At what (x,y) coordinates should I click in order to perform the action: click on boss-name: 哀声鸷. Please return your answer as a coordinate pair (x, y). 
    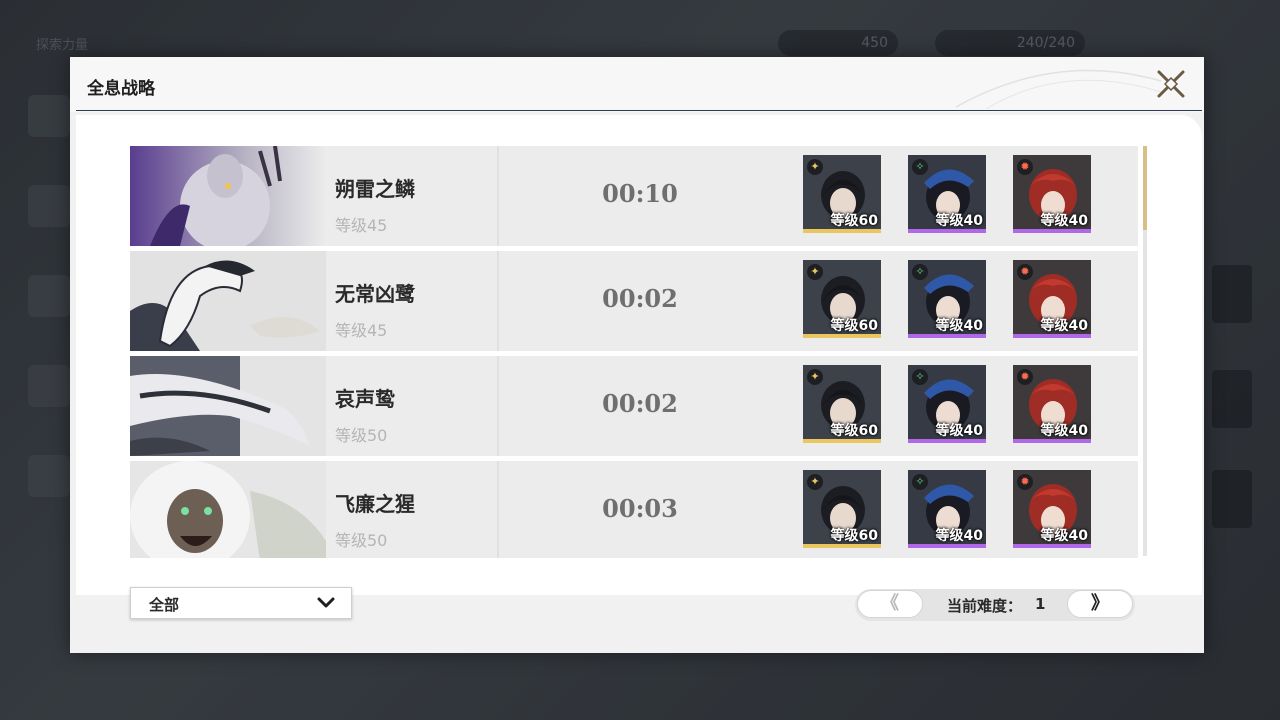
    Looking at the image, I should click on (365, 399).